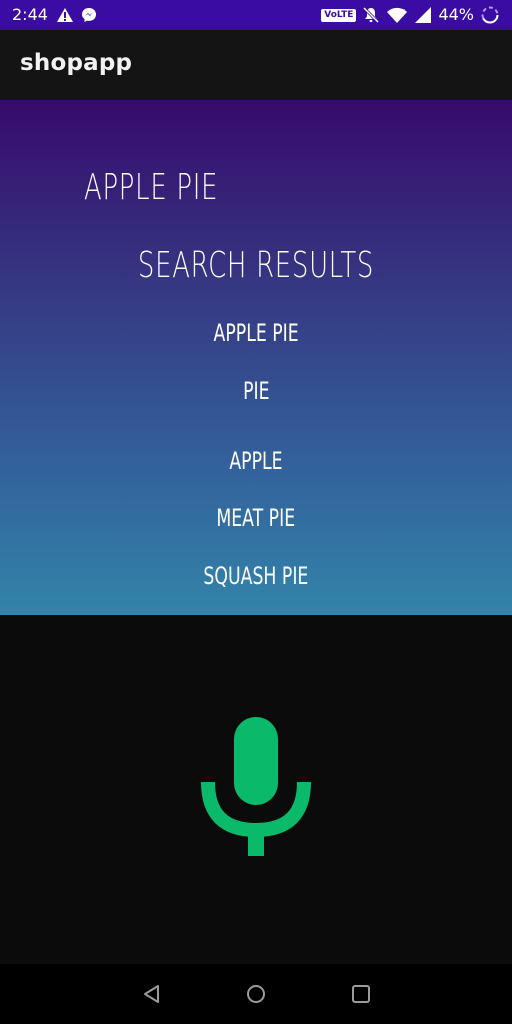 The image size is (512, 1024). Describe the element at coordinates (410, 15) in the screenshot. I see `status-system-icons: VoLTE x 44%` at that location.